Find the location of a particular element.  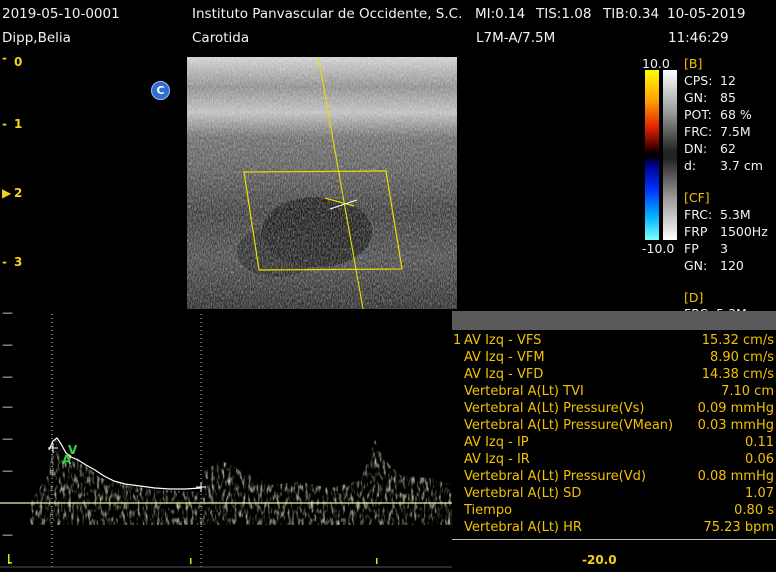

b-param-value: 3.7 cm is located at coordinates (741, 165).